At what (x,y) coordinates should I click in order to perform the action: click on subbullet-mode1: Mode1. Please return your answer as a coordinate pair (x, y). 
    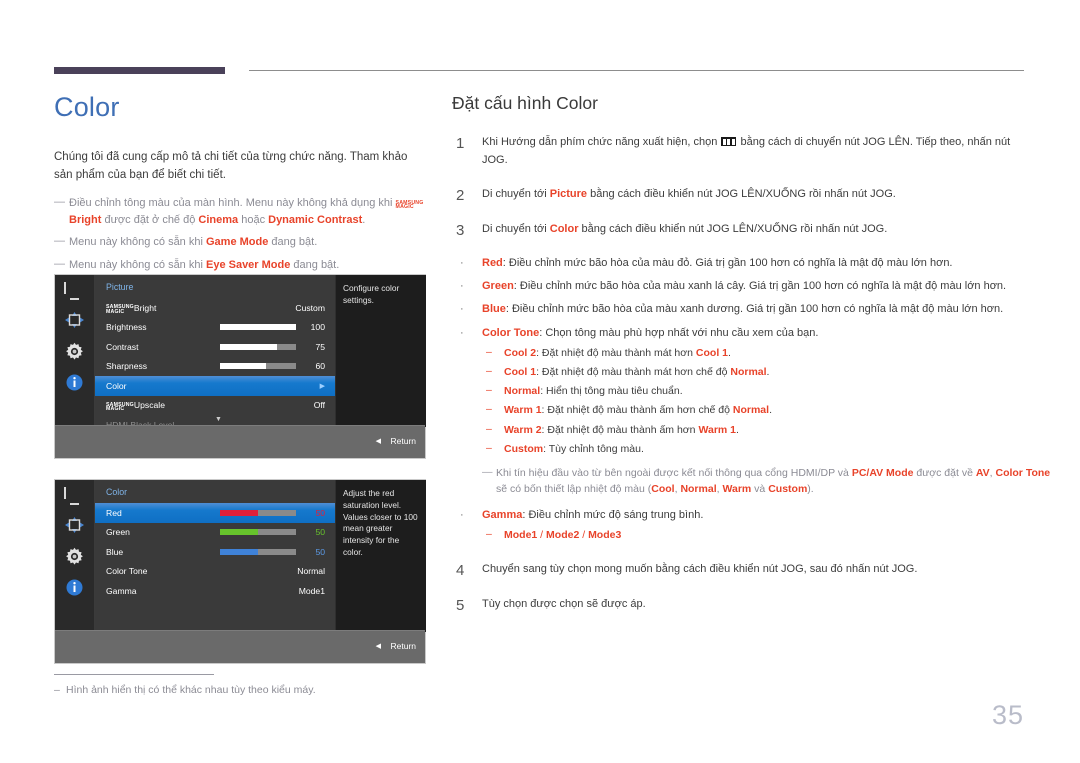
    Looking at the image, I should click on (521, 534).